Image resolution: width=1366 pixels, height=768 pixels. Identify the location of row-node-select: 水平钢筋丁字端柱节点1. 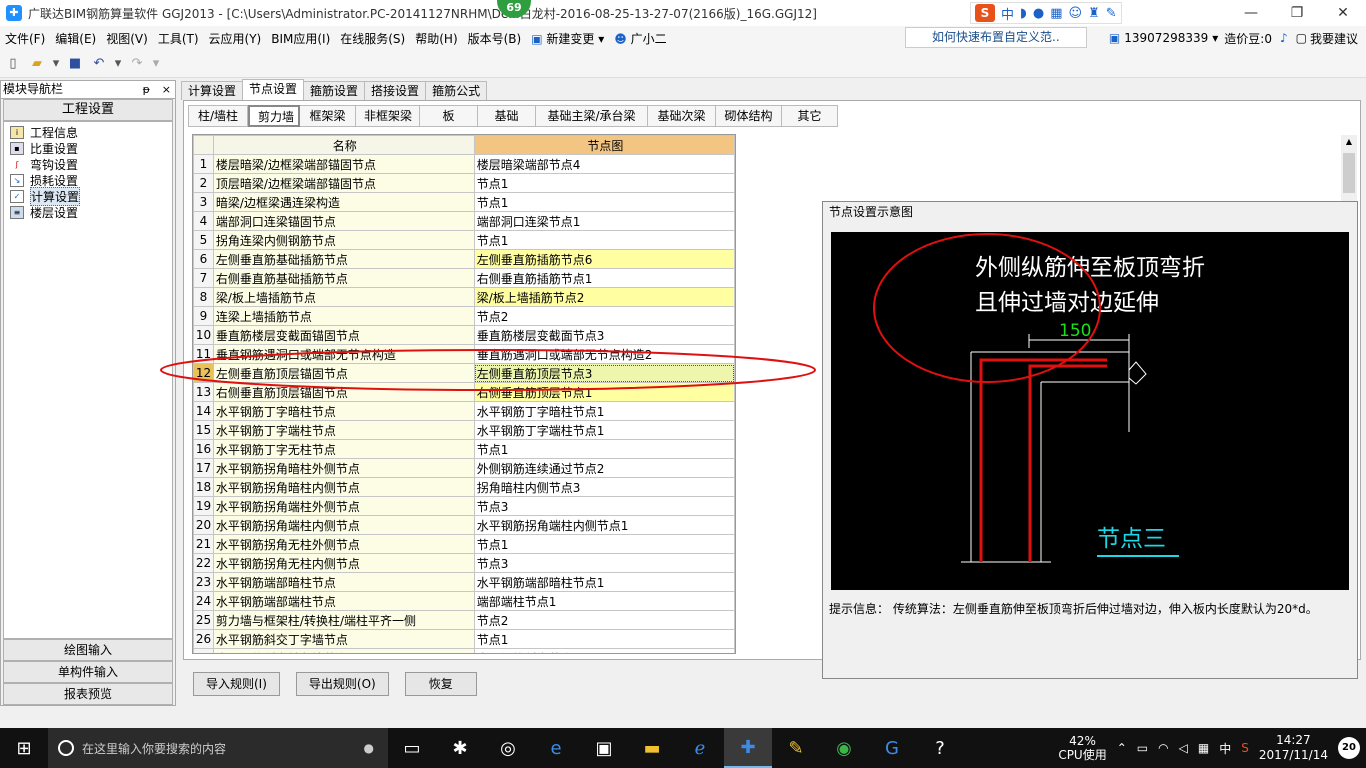
(604, 430).